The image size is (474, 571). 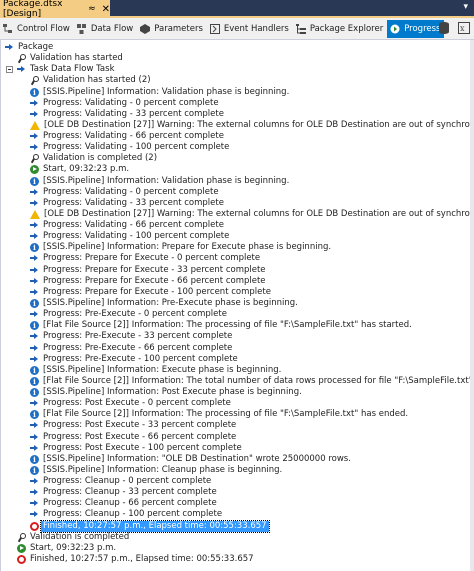 What do you see at coordinates (472, 305) in the screenshot?
I see `vertical-scrollbar` at bounding box center [472, 305].